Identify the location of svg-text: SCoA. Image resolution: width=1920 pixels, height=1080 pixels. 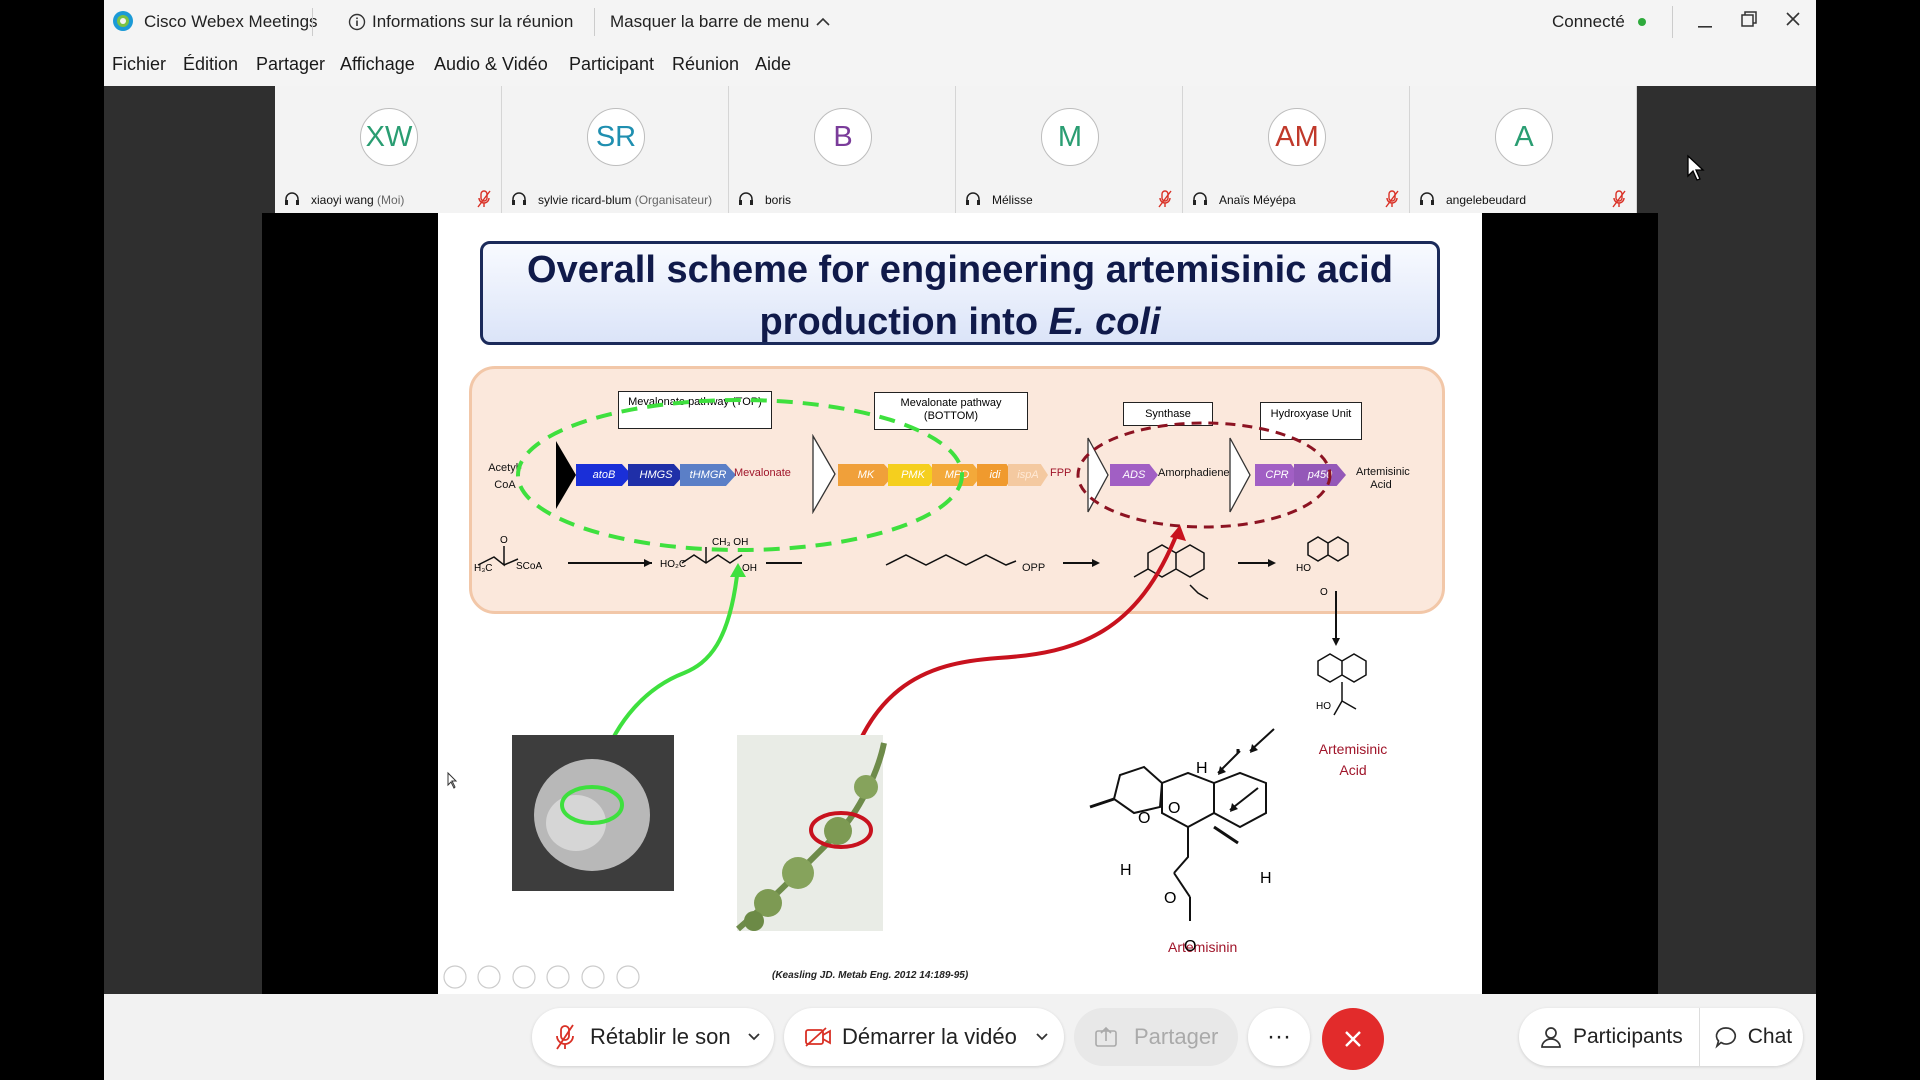
(529, 566).